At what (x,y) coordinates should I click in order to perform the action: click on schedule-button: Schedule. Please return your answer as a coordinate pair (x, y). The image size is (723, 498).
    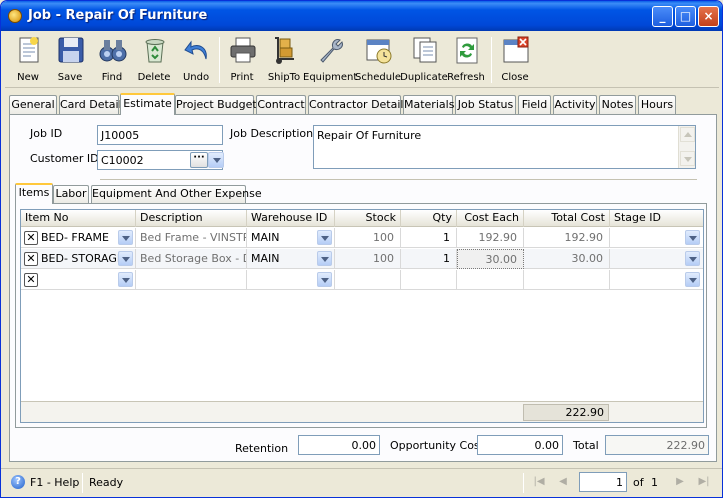
    Looking at the image, I should click on (378, 60).